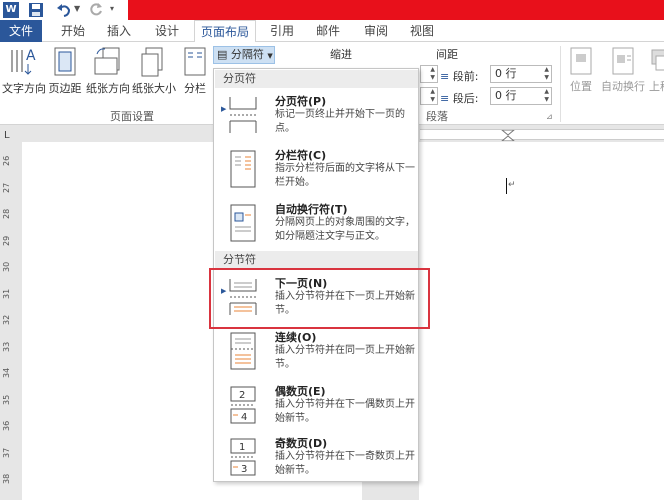 The height and width of the screenshot is (500, 664). What do you see at coordinates (7, 135) in the screenshot?
I see `tab-selector: L` at bounding box center [7, 135].